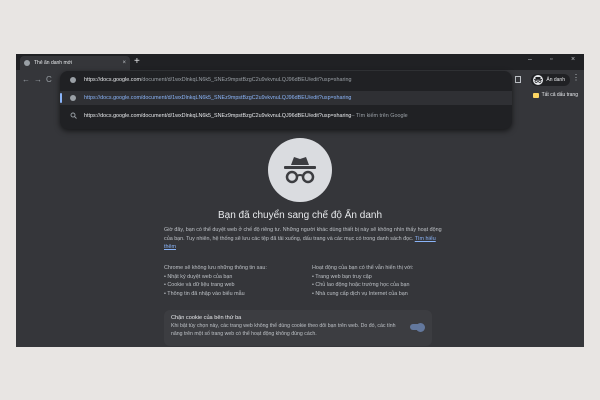 Image resolution: width=600 pixels, height=400 pixels. What do you see at coordinates (382, 277) in the screenshot?
I see `list-item: Trang web bạn truy cập` at bounding box center [382, 277].